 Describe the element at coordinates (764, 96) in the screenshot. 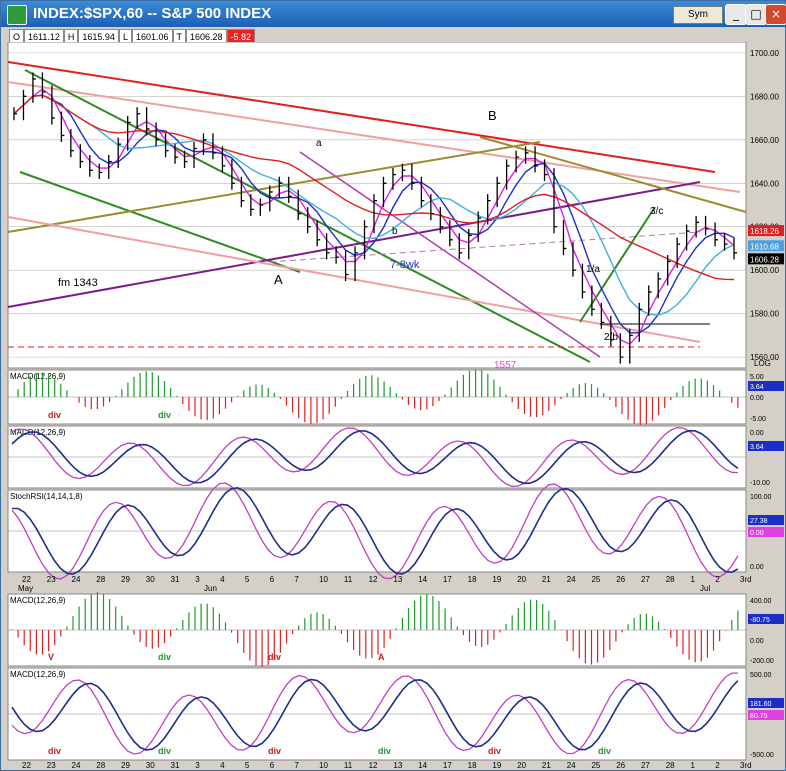

I see `price-tick-label: 1680.00` at that location.